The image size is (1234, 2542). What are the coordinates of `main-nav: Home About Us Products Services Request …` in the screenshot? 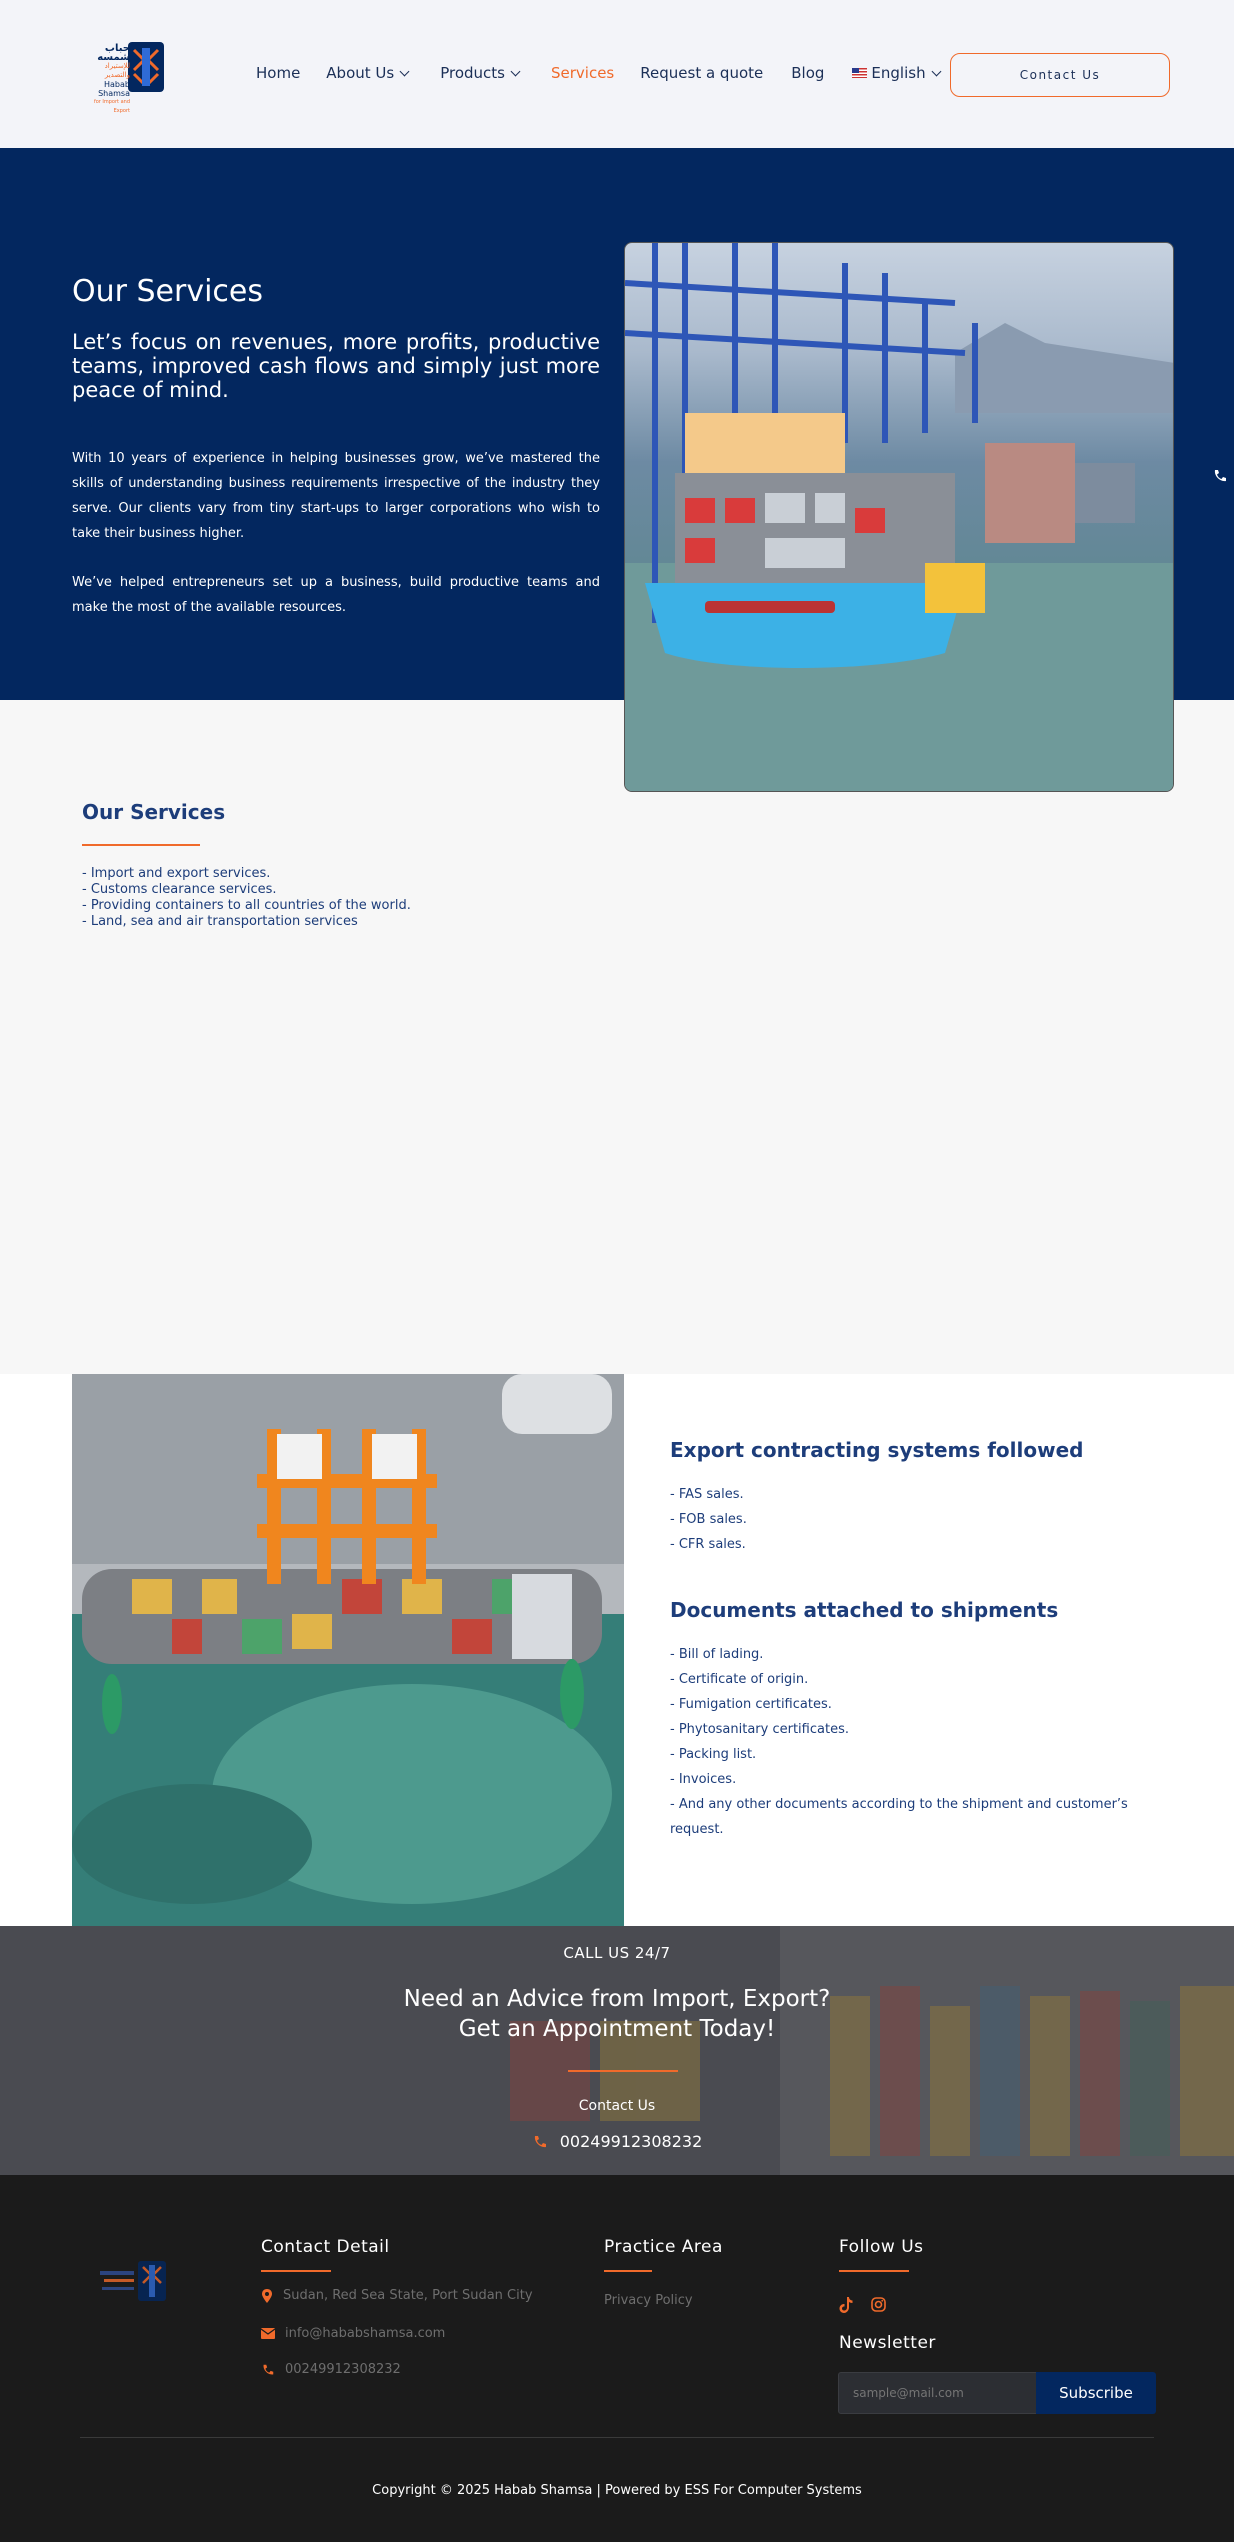 It's located at (599, 73).